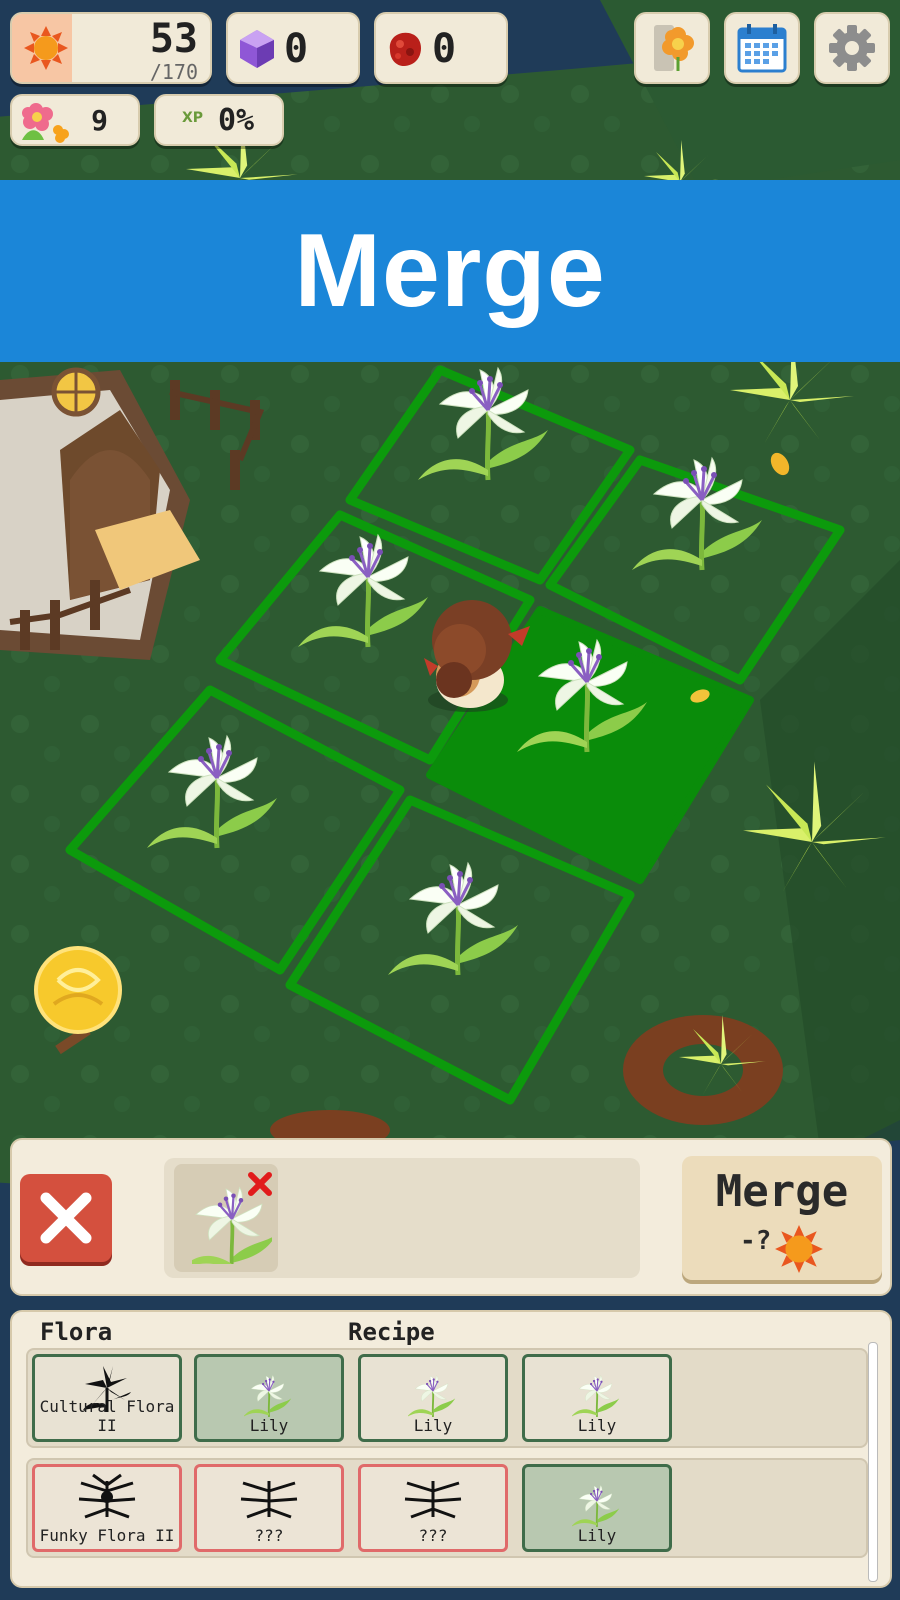 This screenshot has width=900, height=1600. I want to click on calendar-button, so click(762, 48).